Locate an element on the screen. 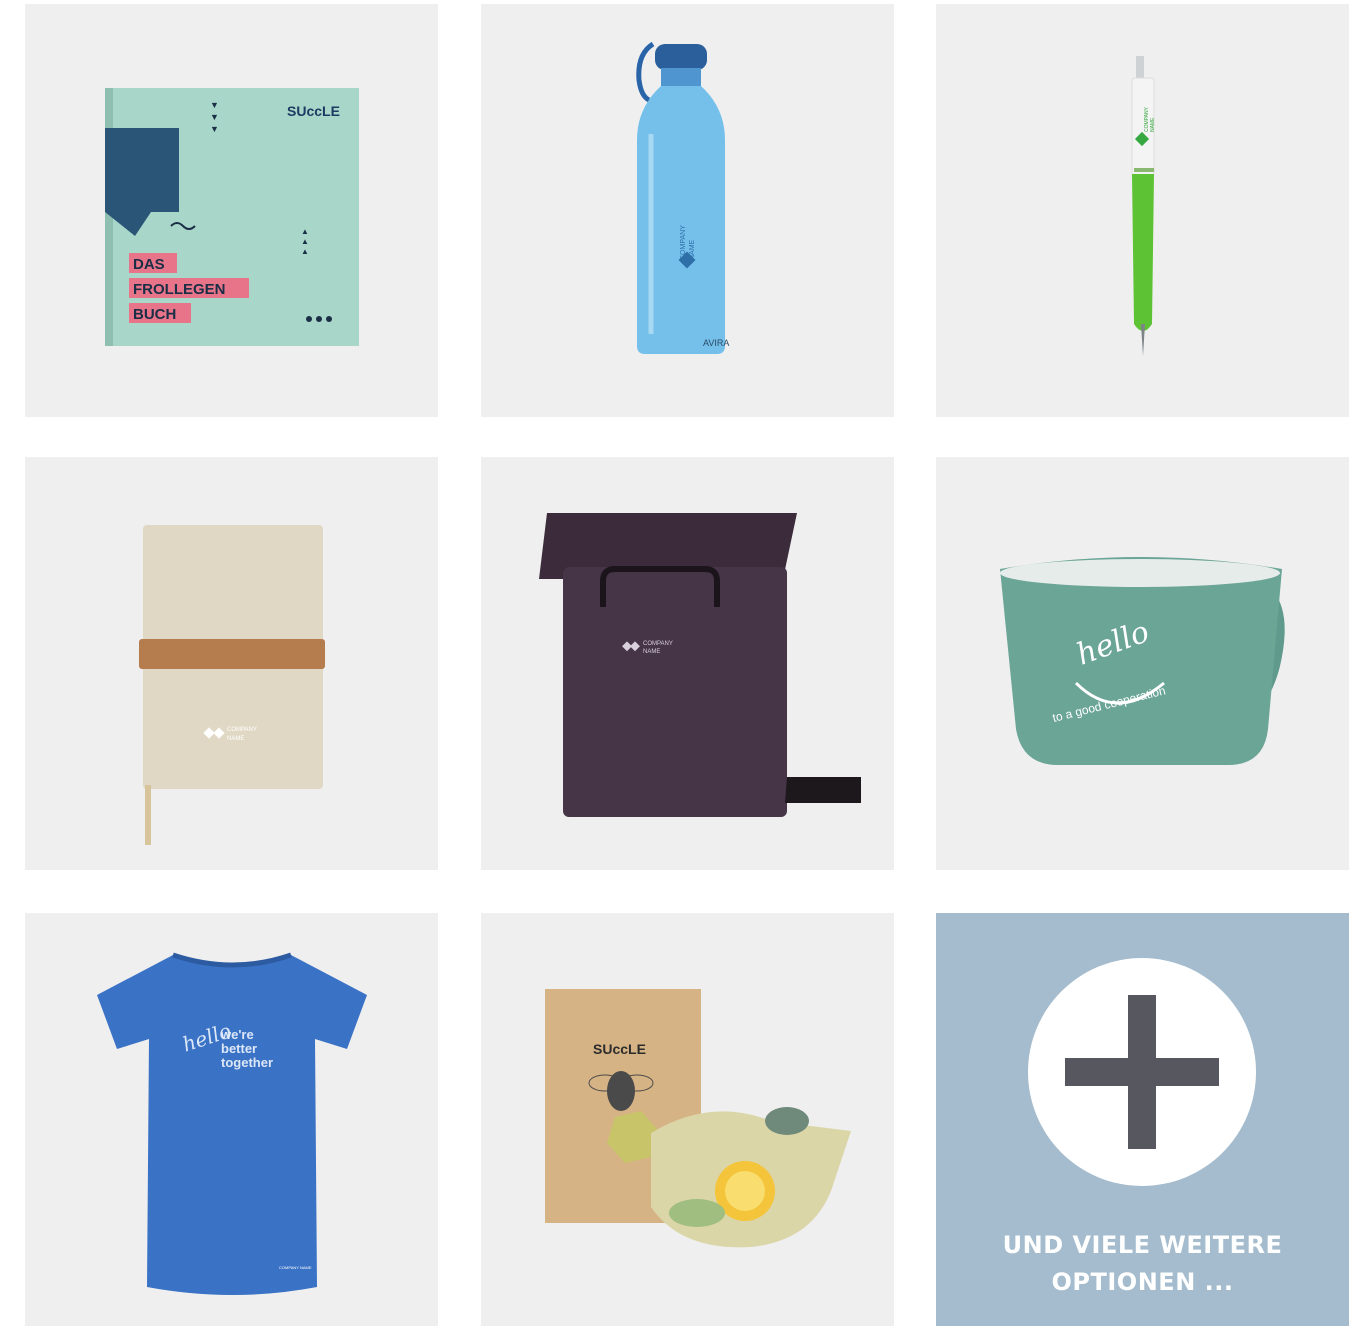  notebook-image: COMPANY NAME is located at coordinates (232, 685).